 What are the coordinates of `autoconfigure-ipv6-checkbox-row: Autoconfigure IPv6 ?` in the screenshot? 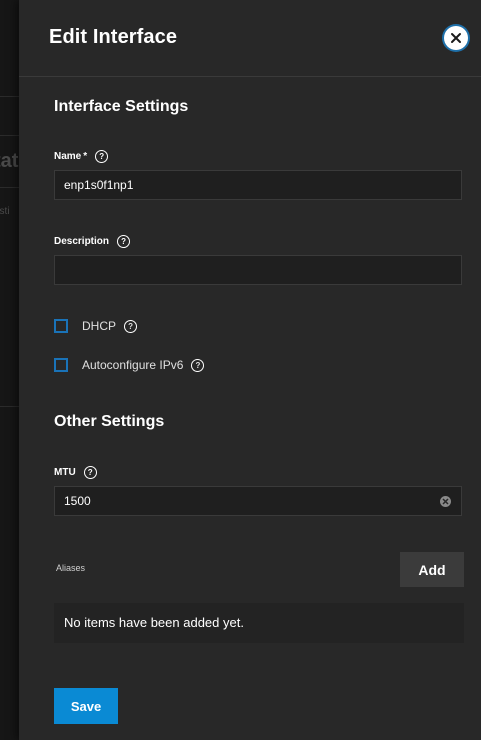 It's located at (129, 365).